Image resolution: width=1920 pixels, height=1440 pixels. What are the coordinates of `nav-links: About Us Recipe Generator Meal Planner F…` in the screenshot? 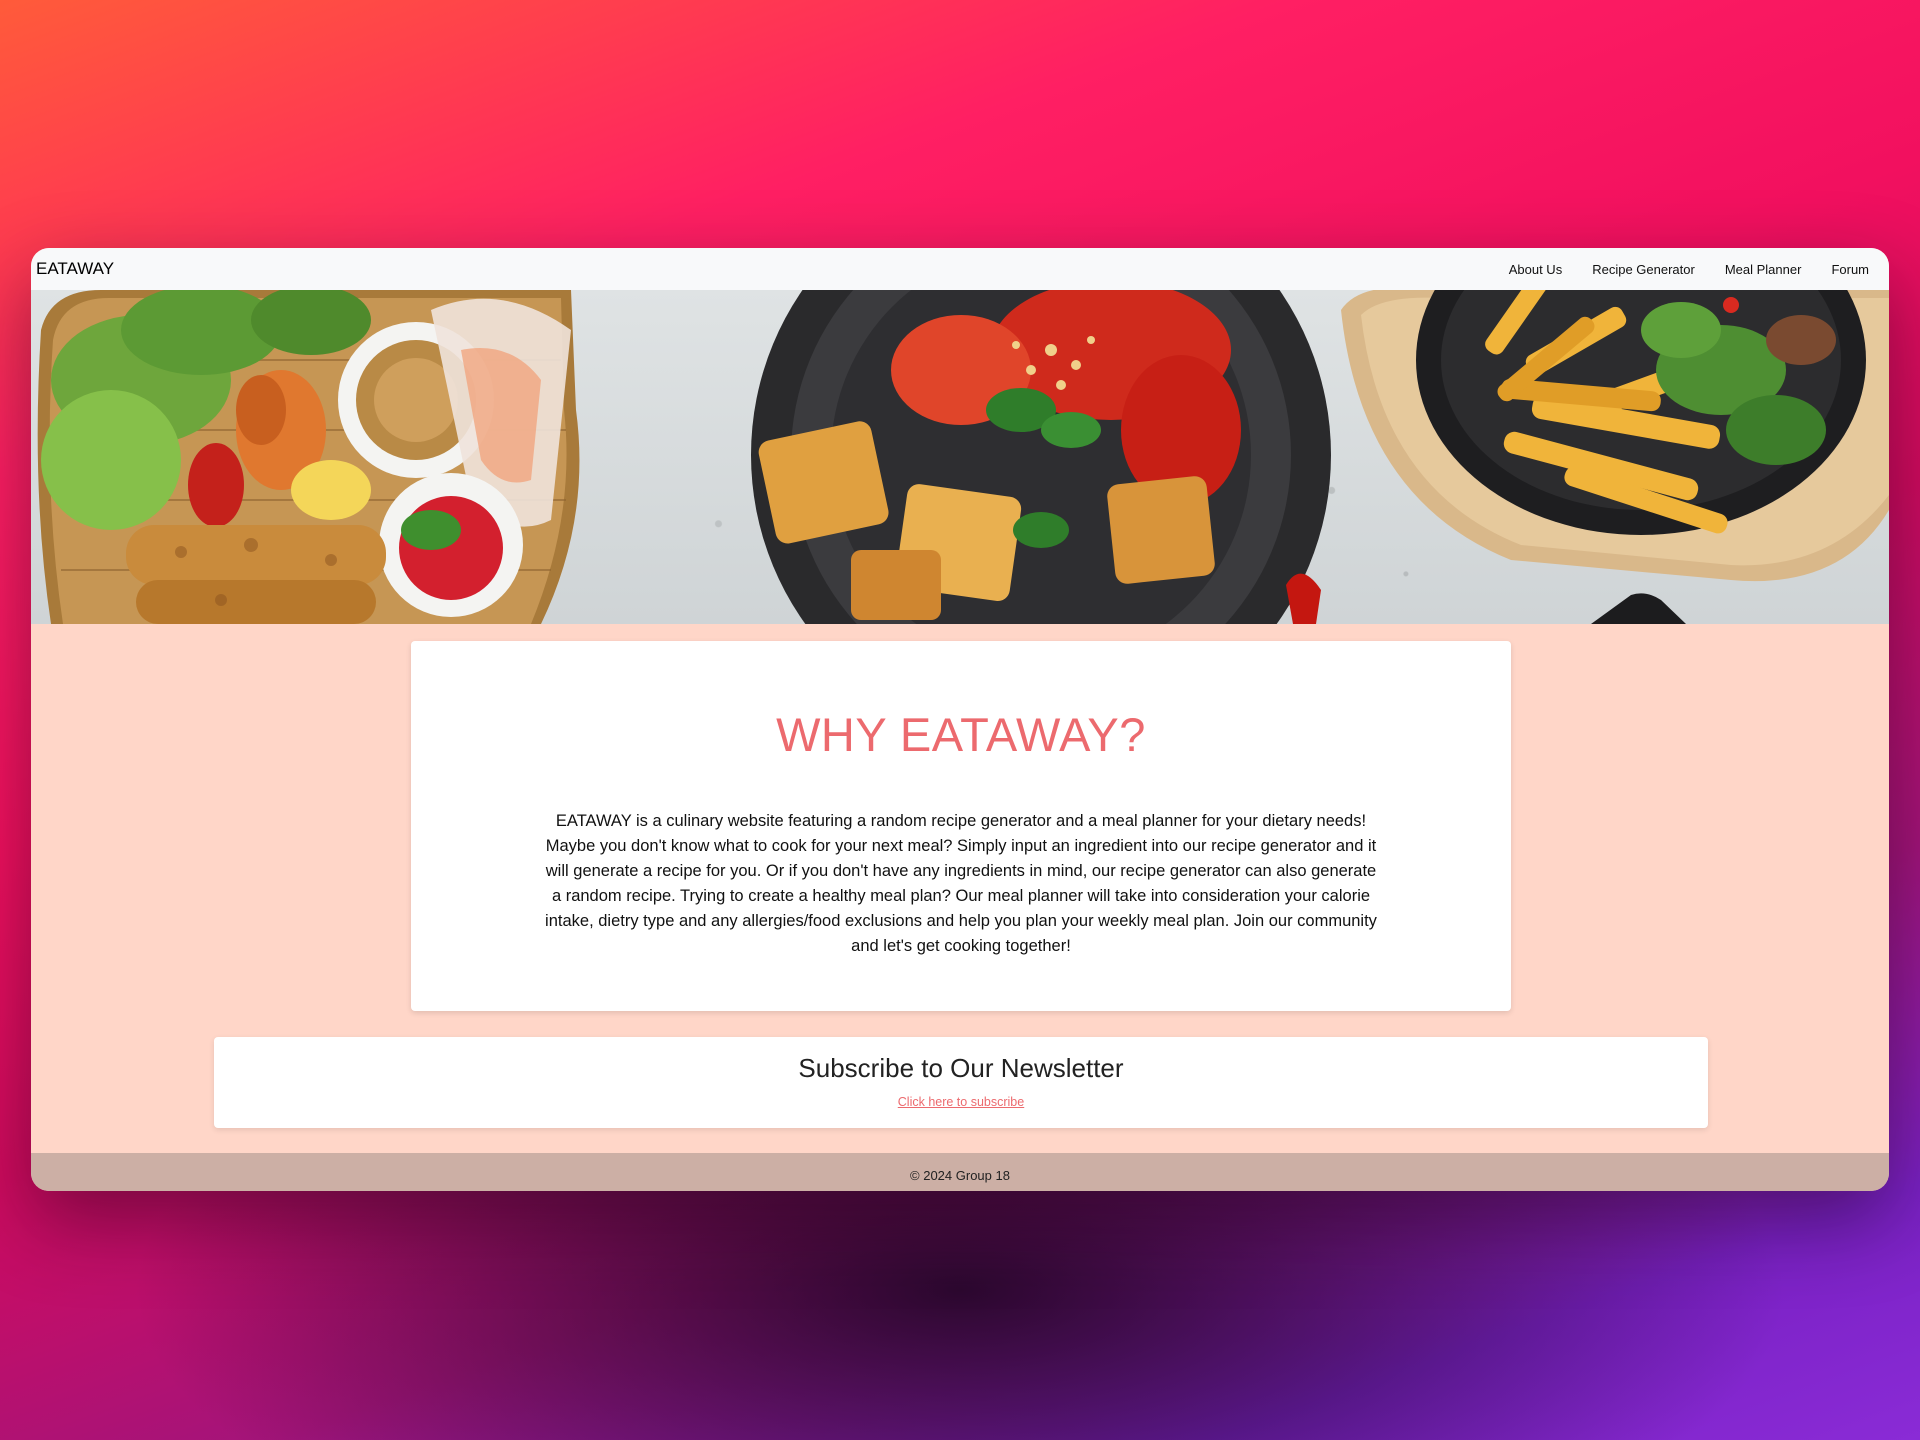 It's located at (1674, 269).